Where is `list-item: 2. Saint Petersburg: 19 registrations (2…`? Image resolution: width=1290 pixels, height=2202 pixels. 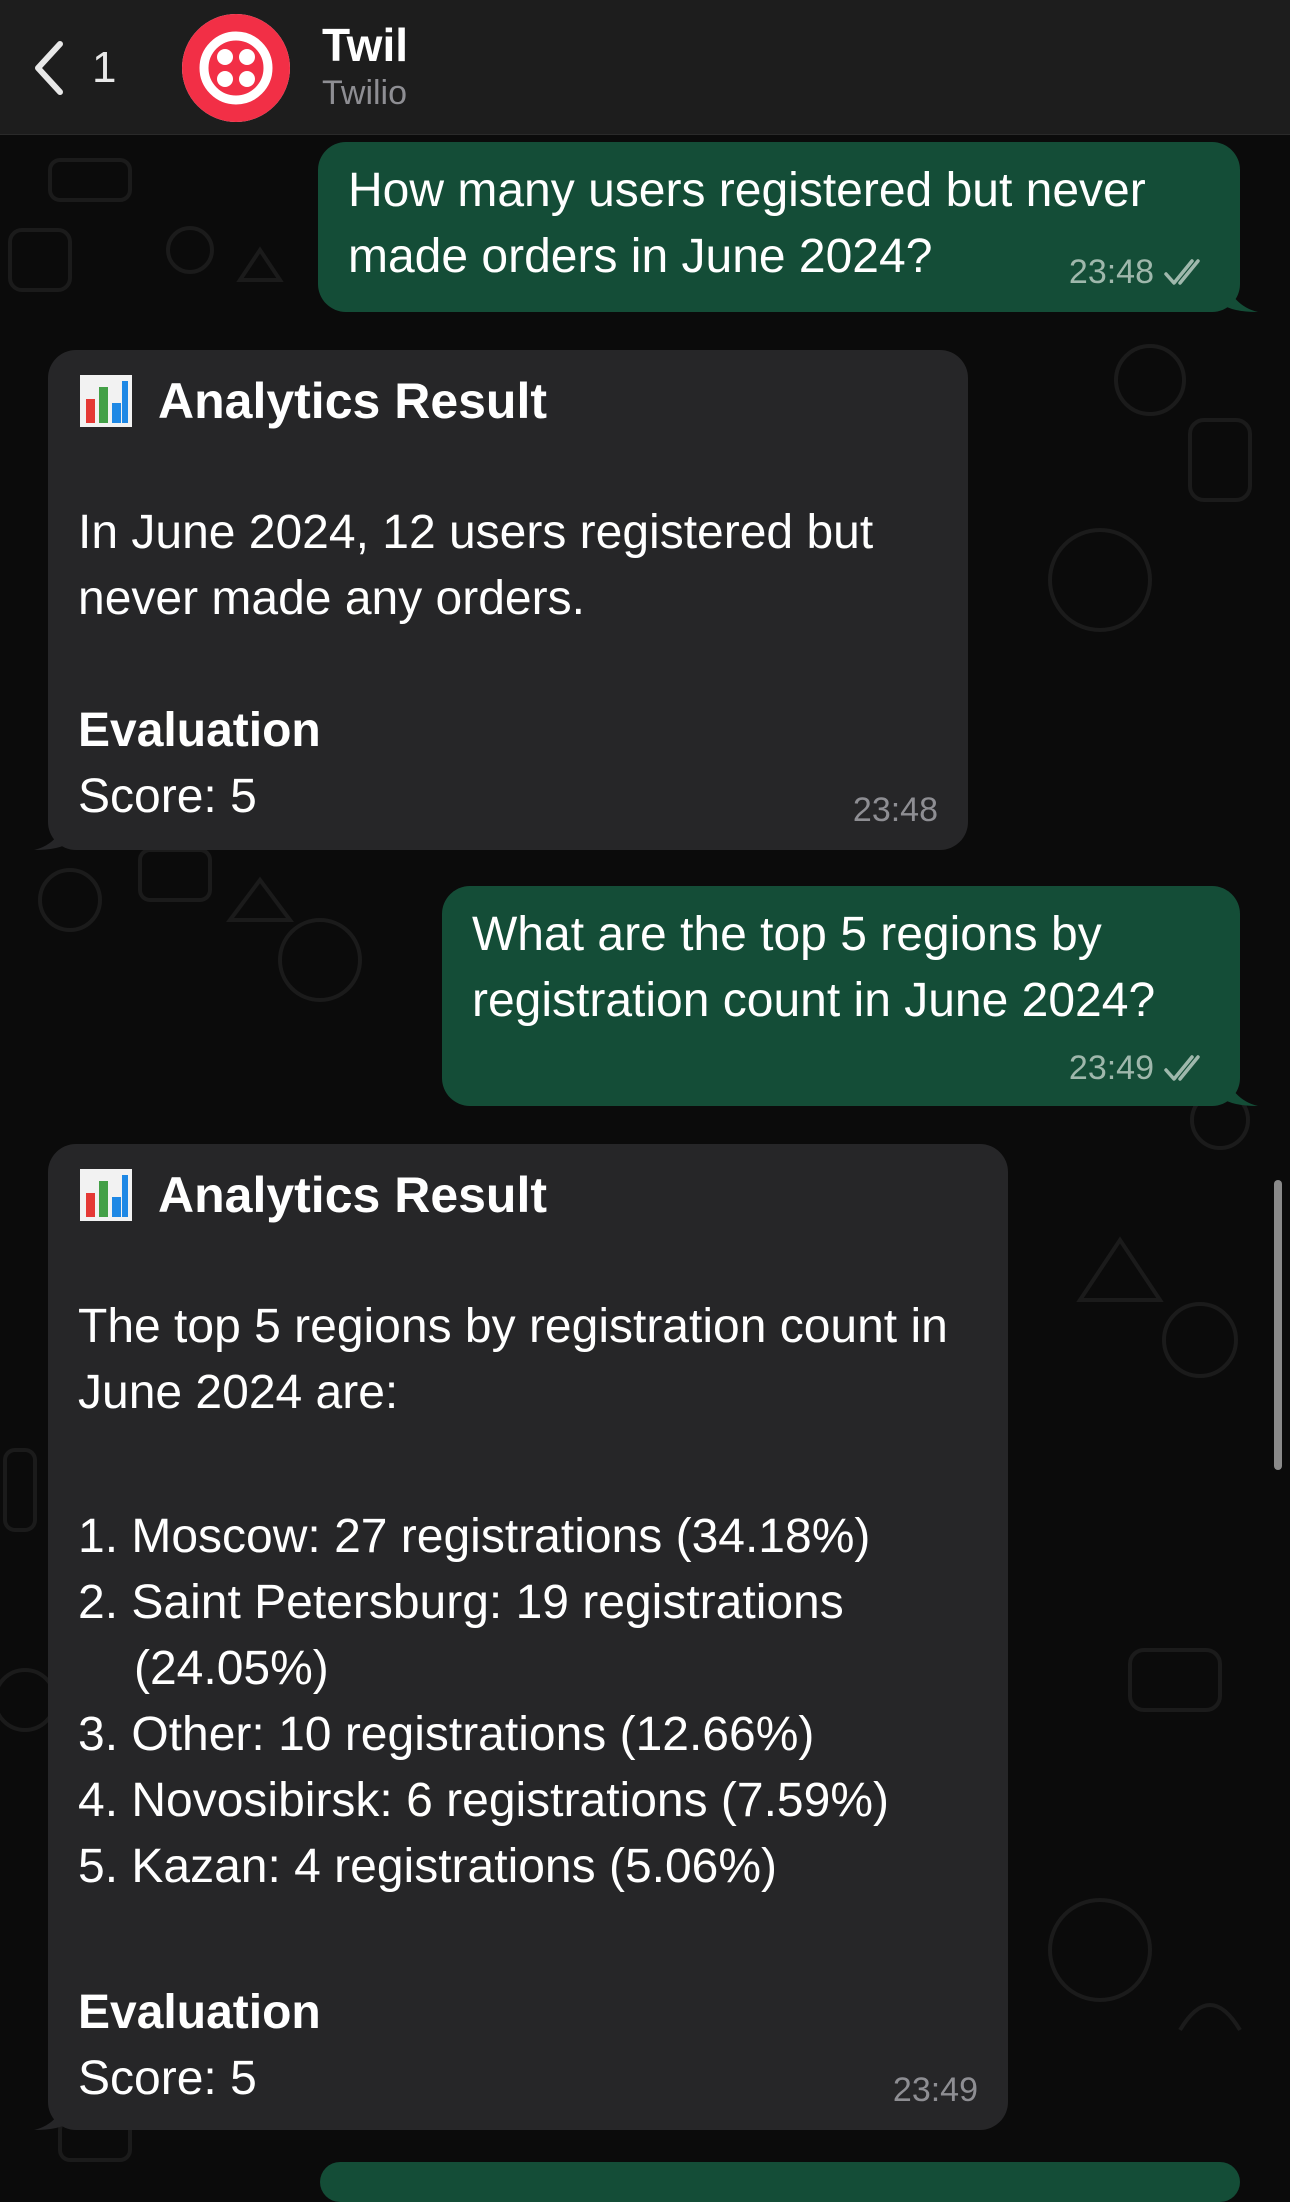 list-item: 2. Saint Petersburg: 19 registrations (2… is located at coordinates (461, 1635).